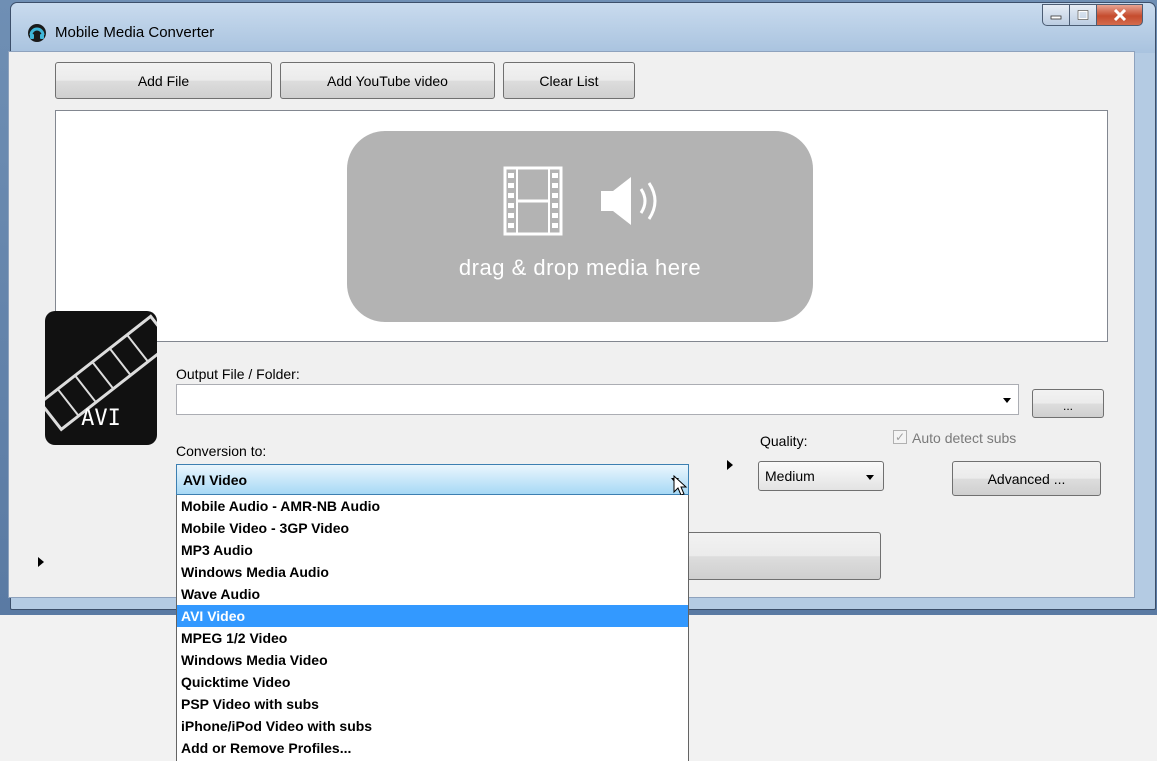 The image size is (1157, 761). What do you see at coordinates (432, 682) in the screenshot?
I see `list-item: Quicktime Video` at bounding box center [432, 682].